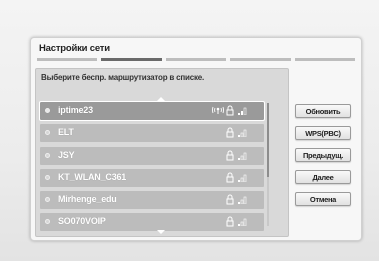 Image resolution: width=379 pixels, height=261 pixels. Describe the element at coordinates (66, 132) in the screenshot. I see `network-ssid: ELT` at that location.